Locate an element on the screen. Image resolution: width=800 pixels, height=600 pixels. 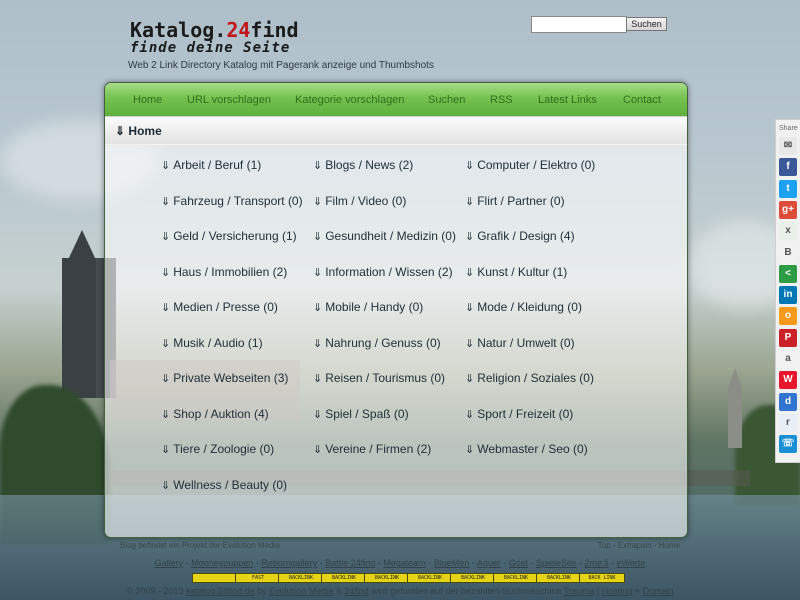
category-link: ⇓ Blogs / News (2) is located at coordinates (363, 165).